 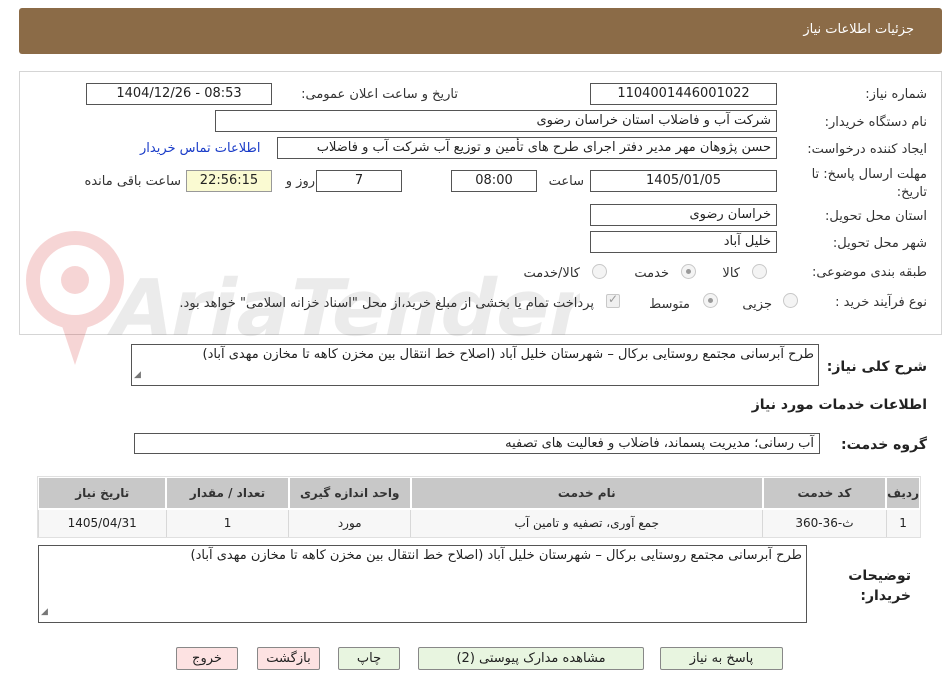 I want to click on page-header: جزئیات اطلاعات نیاز, so click(x=480, y=31).